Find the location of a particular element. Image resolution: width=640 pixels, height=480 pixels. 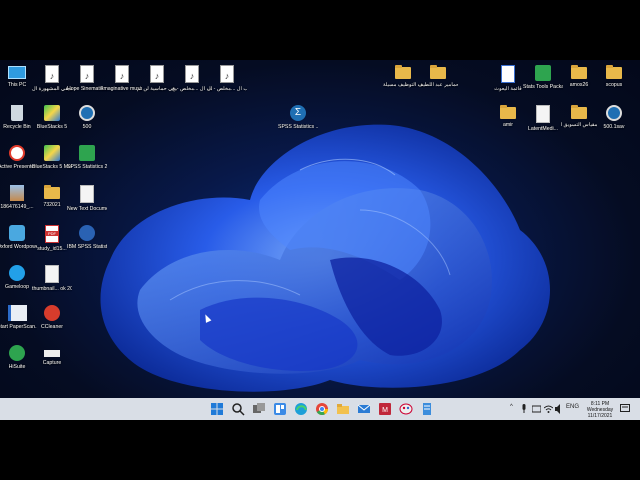

edge-icon is located at coordinates (301, 409).